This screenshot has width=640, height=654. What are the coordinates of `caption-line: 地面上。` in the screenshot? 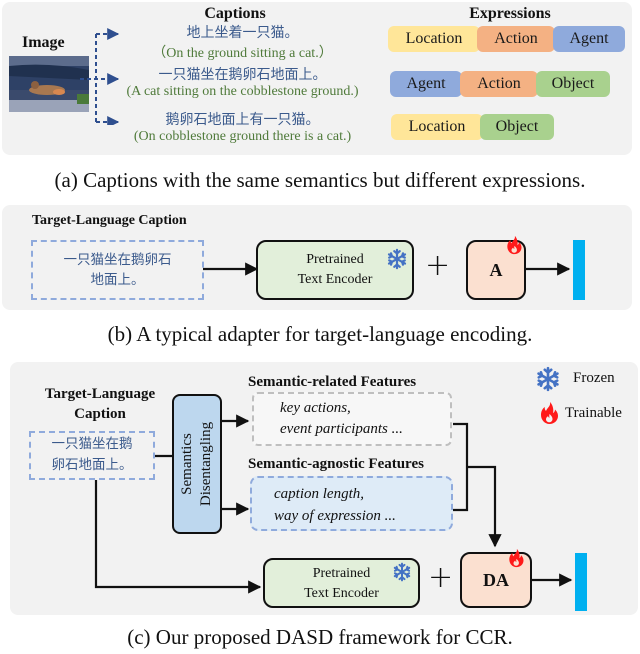 It's located at (117, 280).